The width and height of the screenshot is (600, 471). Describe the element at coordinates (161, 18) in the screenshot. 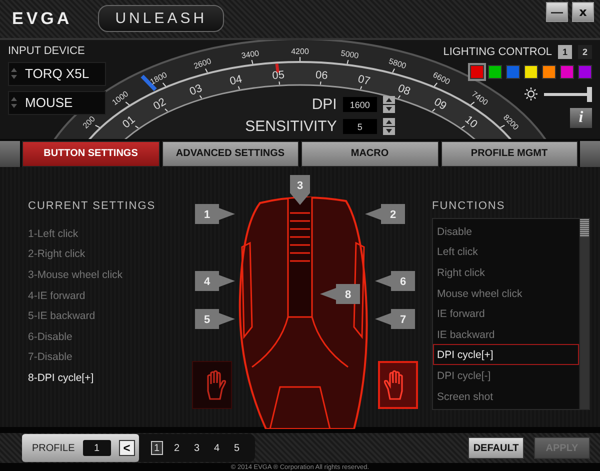

I see `product-name: UNLEASH` at that location.